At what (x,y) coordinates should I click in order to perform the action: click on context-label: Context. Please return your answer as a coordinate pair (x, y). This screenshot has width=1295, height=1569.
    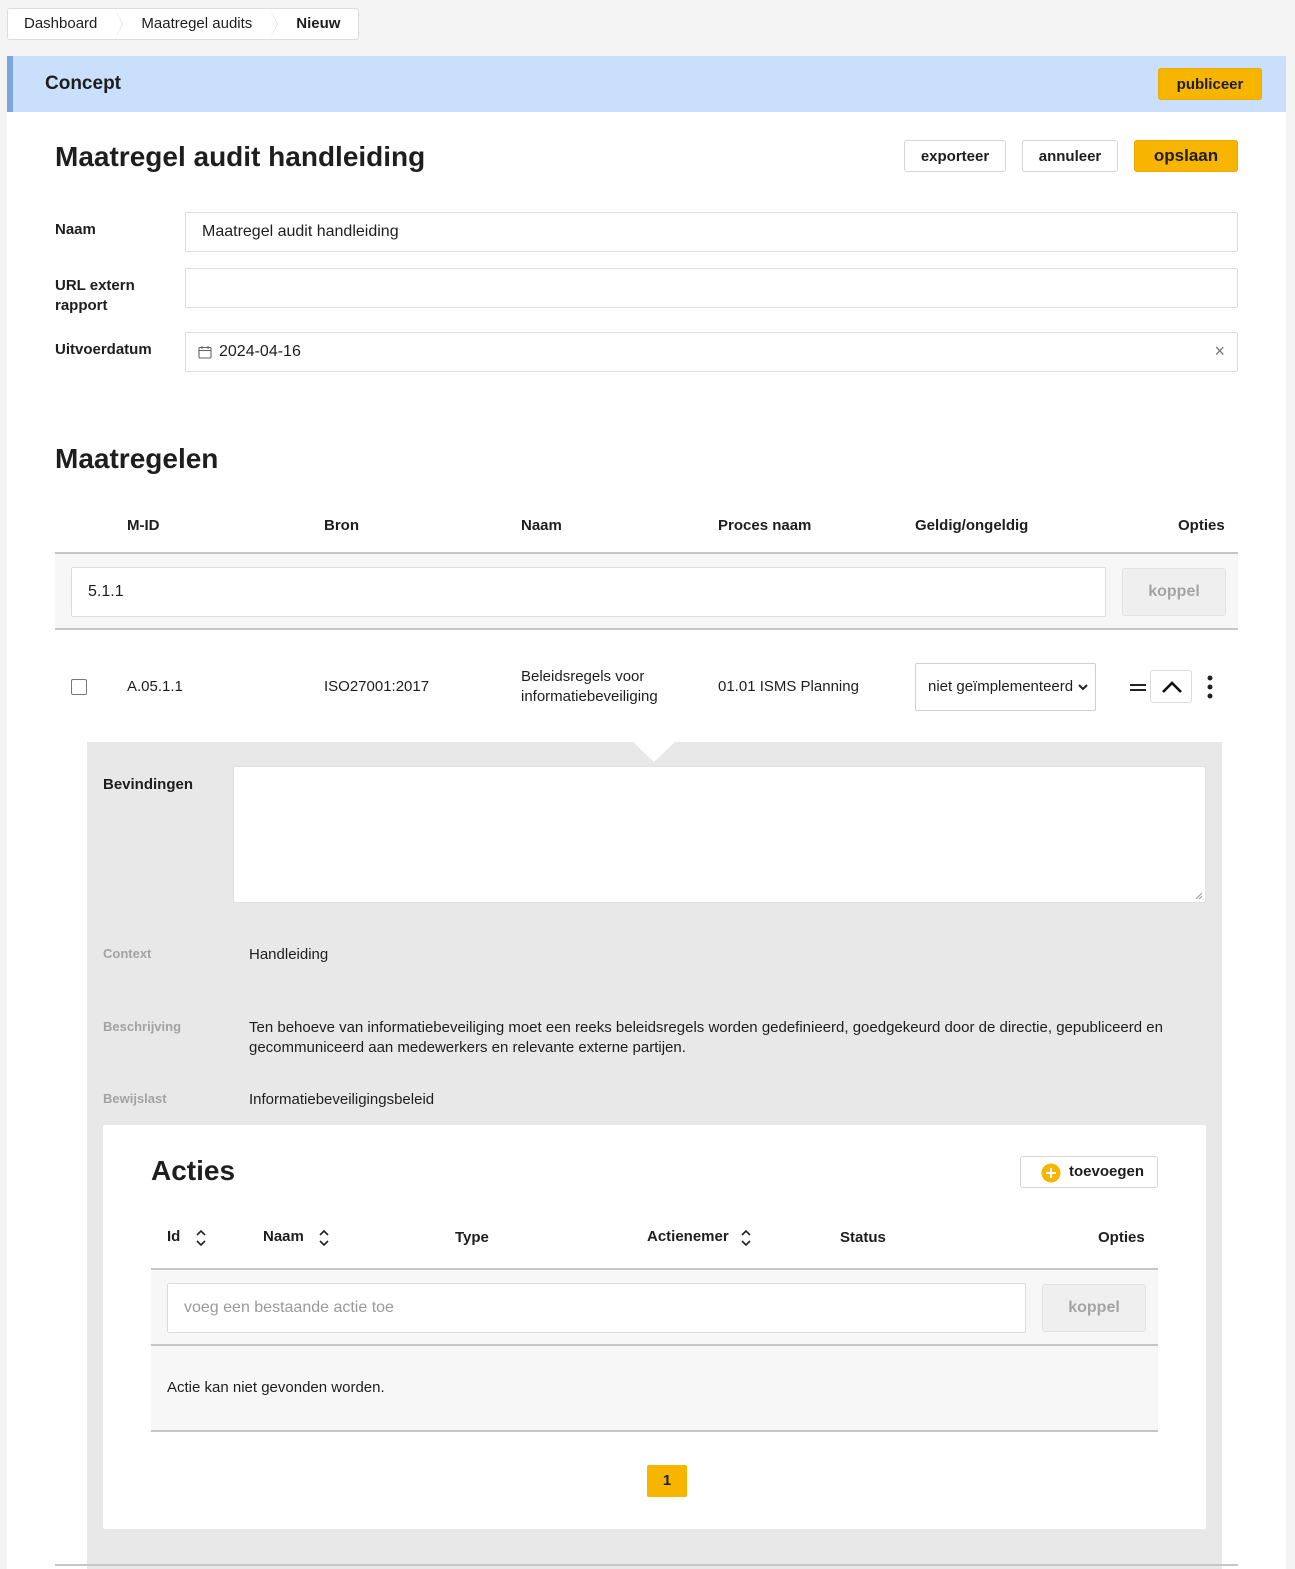
    Looking at the image, I should click on (127, 953).